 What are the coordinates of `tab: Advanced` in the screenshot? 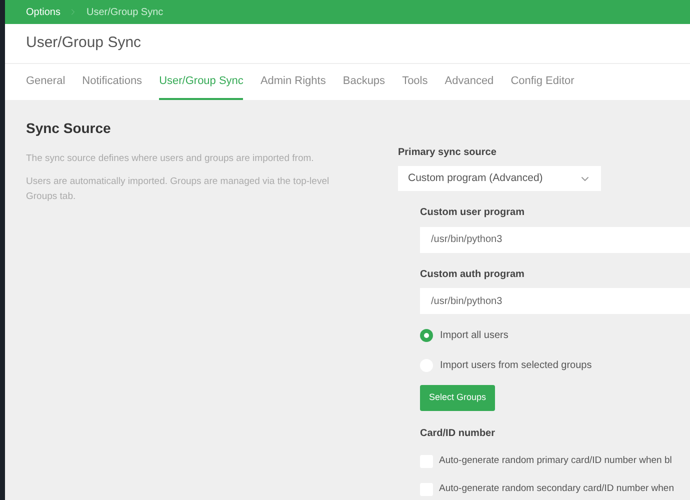 It's located at (469, 86).